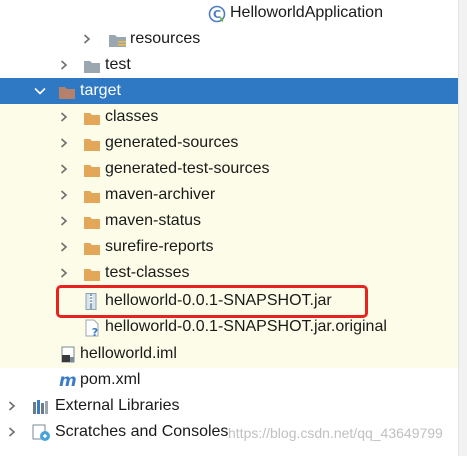 This screenshot has width=467, height=456. What do you see at coordinates (229, 13) in the screenshot?
I see `tree-node-helloworldapplication: C HelloworldApplication` at bounding box center [229, 13].